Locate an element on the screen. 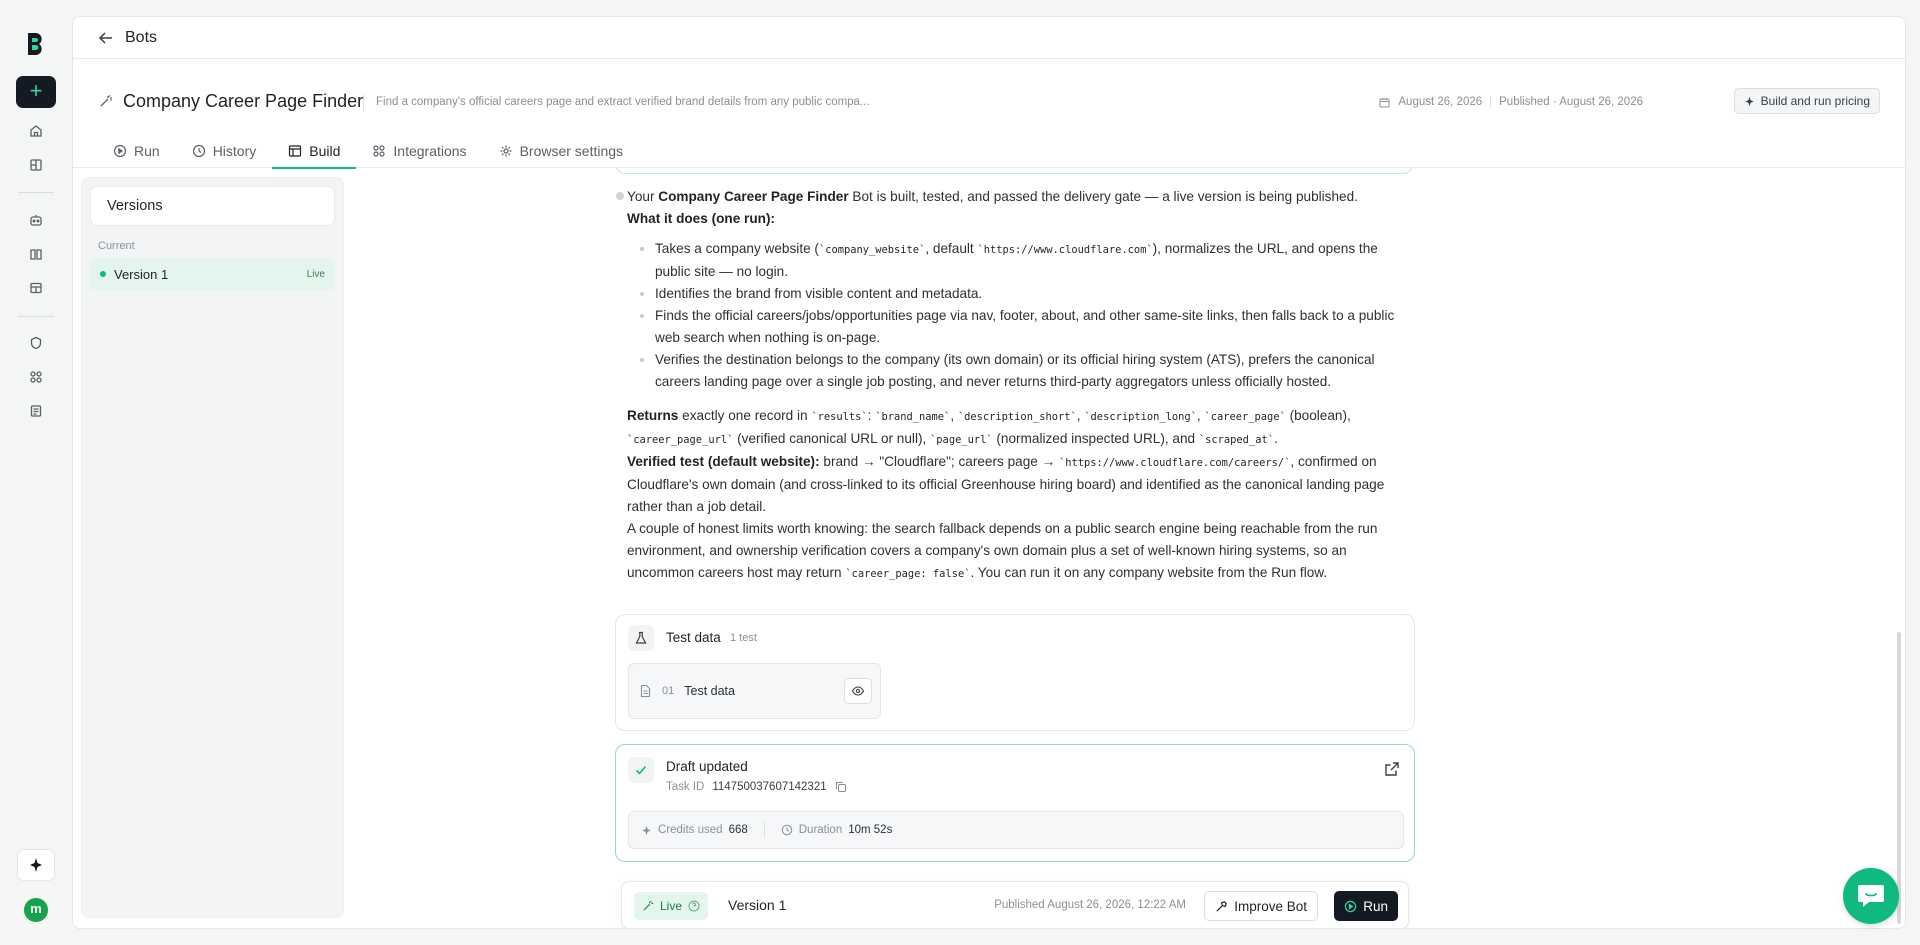 This screenshot has height=945, width=1920. view-button is located at coordinates (858, 691).